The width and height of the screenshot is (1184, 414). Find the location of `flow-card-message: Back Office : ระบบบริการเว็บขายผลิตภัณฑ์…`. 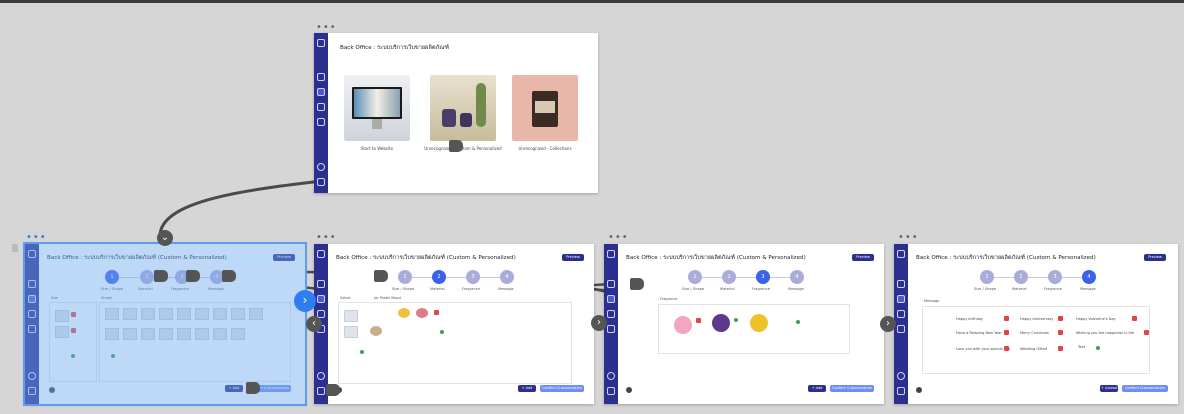

flow-card-message: Back Office : ระบบบริการเว็บขายผลิตภัณฑ์… is located at coordinates (1036, 324).